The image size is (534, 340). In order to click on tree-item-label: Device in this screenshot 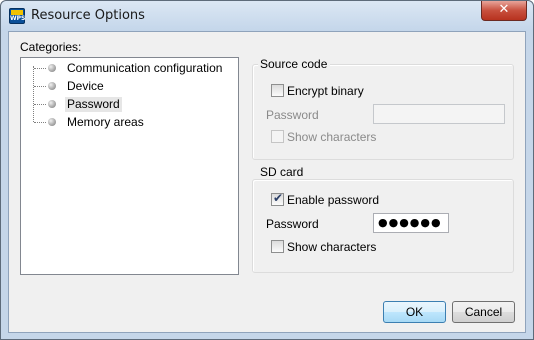, I will do `click(85, 86)`.